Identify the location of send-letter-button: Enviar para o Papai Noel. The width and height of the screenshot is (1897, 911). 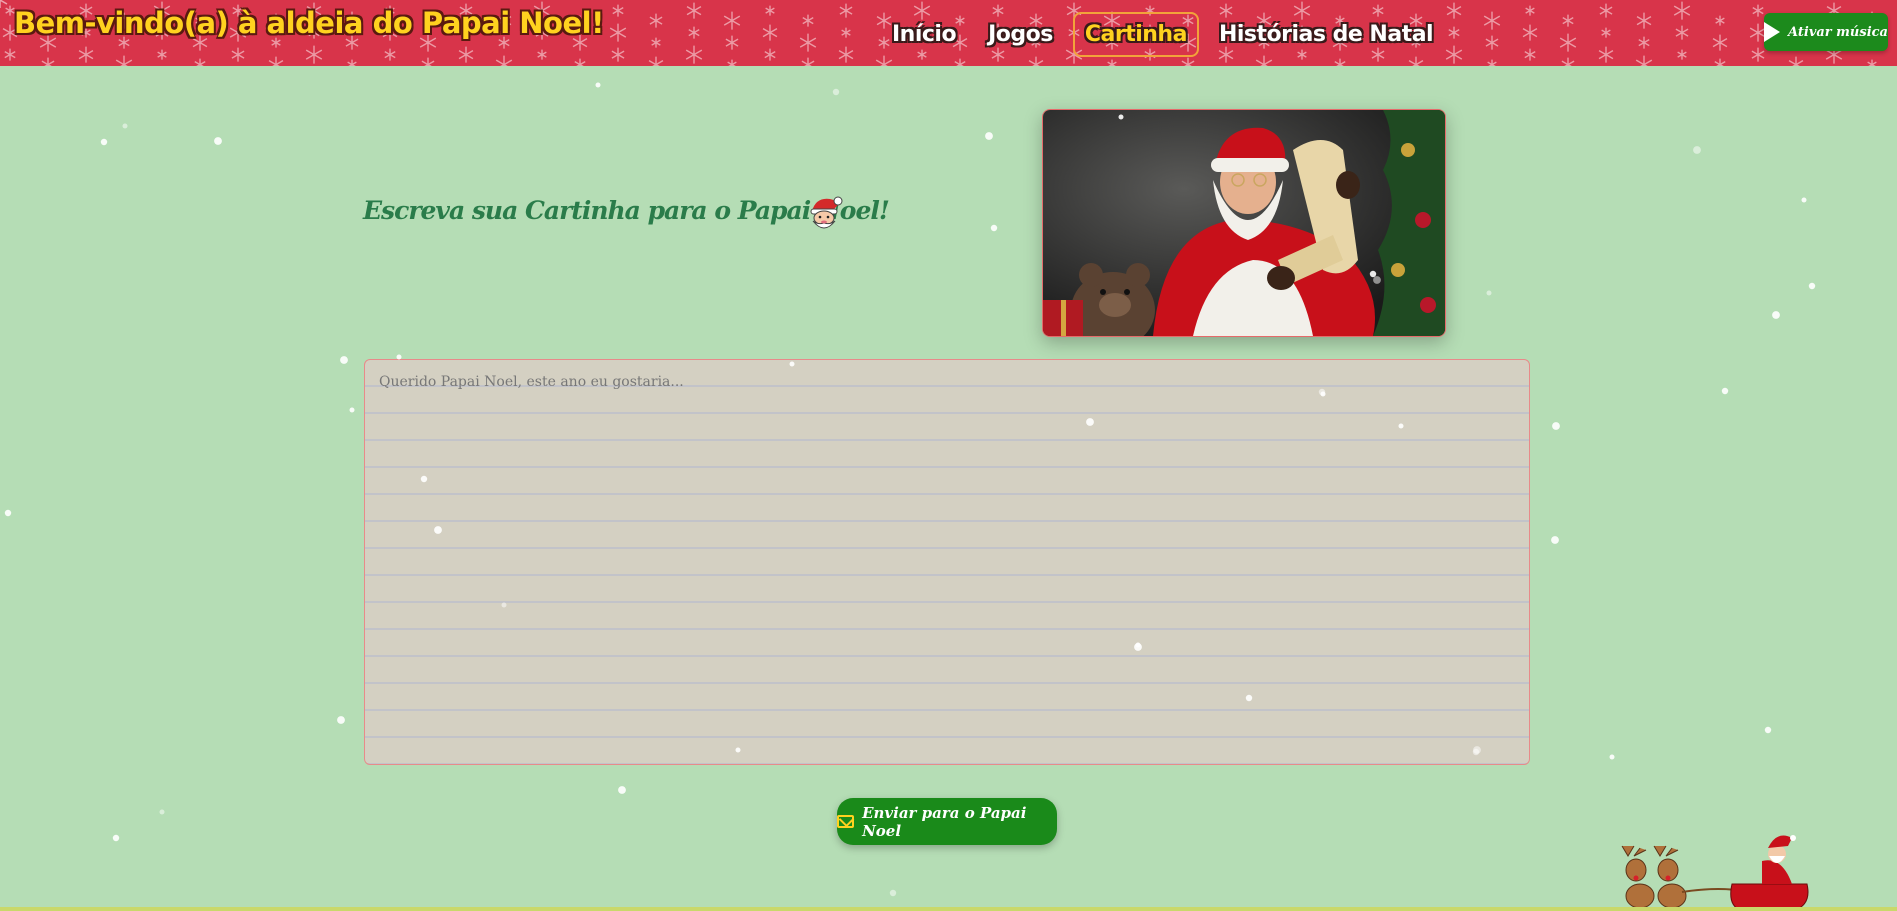
(947, 821).